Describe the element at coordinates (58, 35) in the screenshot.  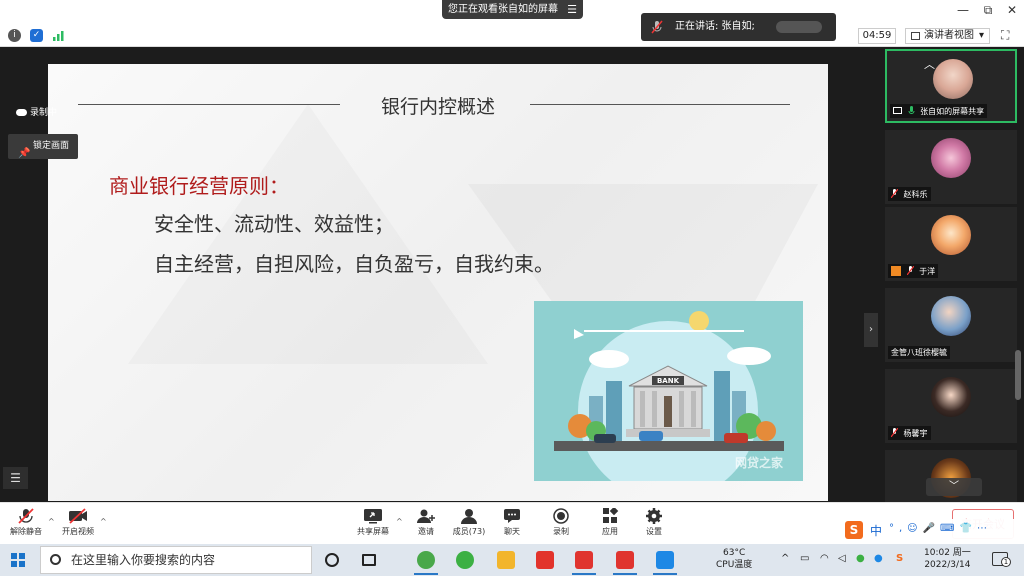
I see `signal-icon` at that location.